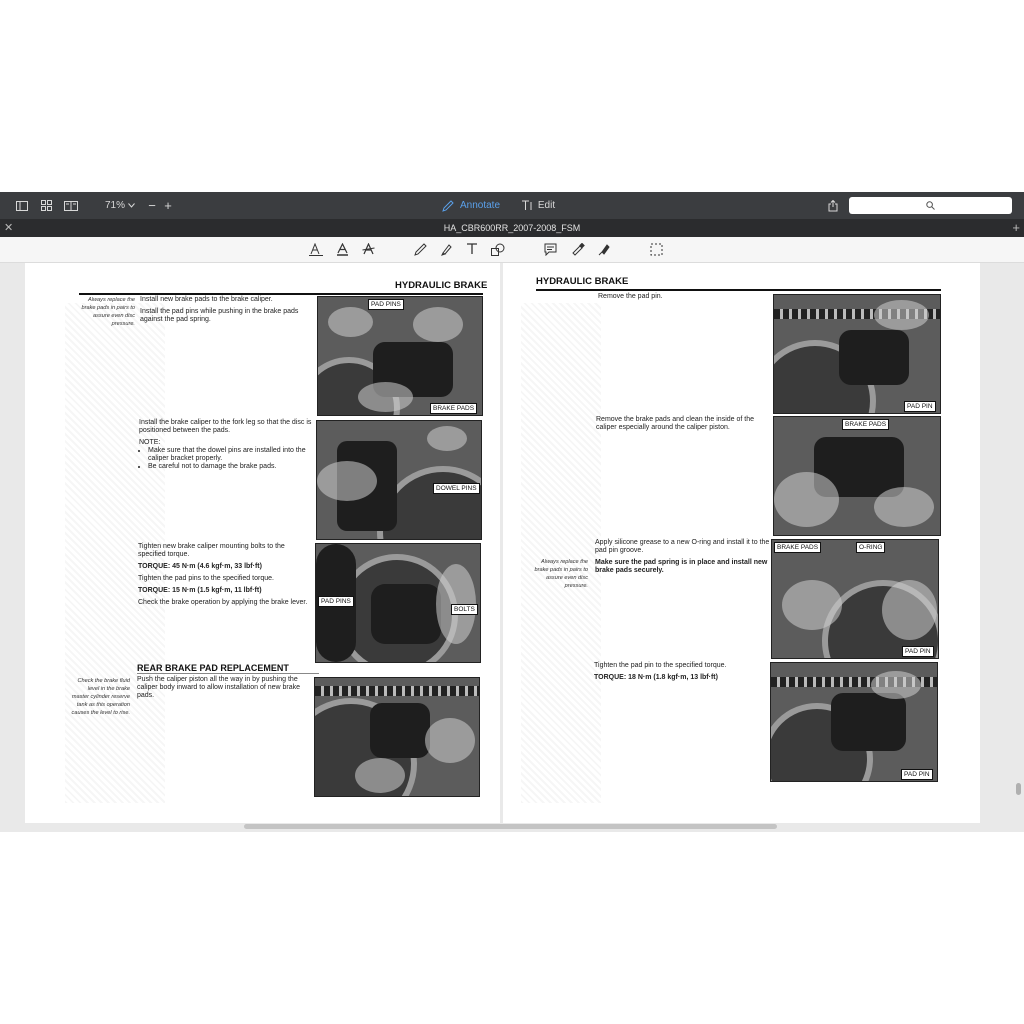 This screenshot has width=1024, height=1024. Describe the element at coordinates (448, 205) in the screenshot. I see `pen-icon` at that location.